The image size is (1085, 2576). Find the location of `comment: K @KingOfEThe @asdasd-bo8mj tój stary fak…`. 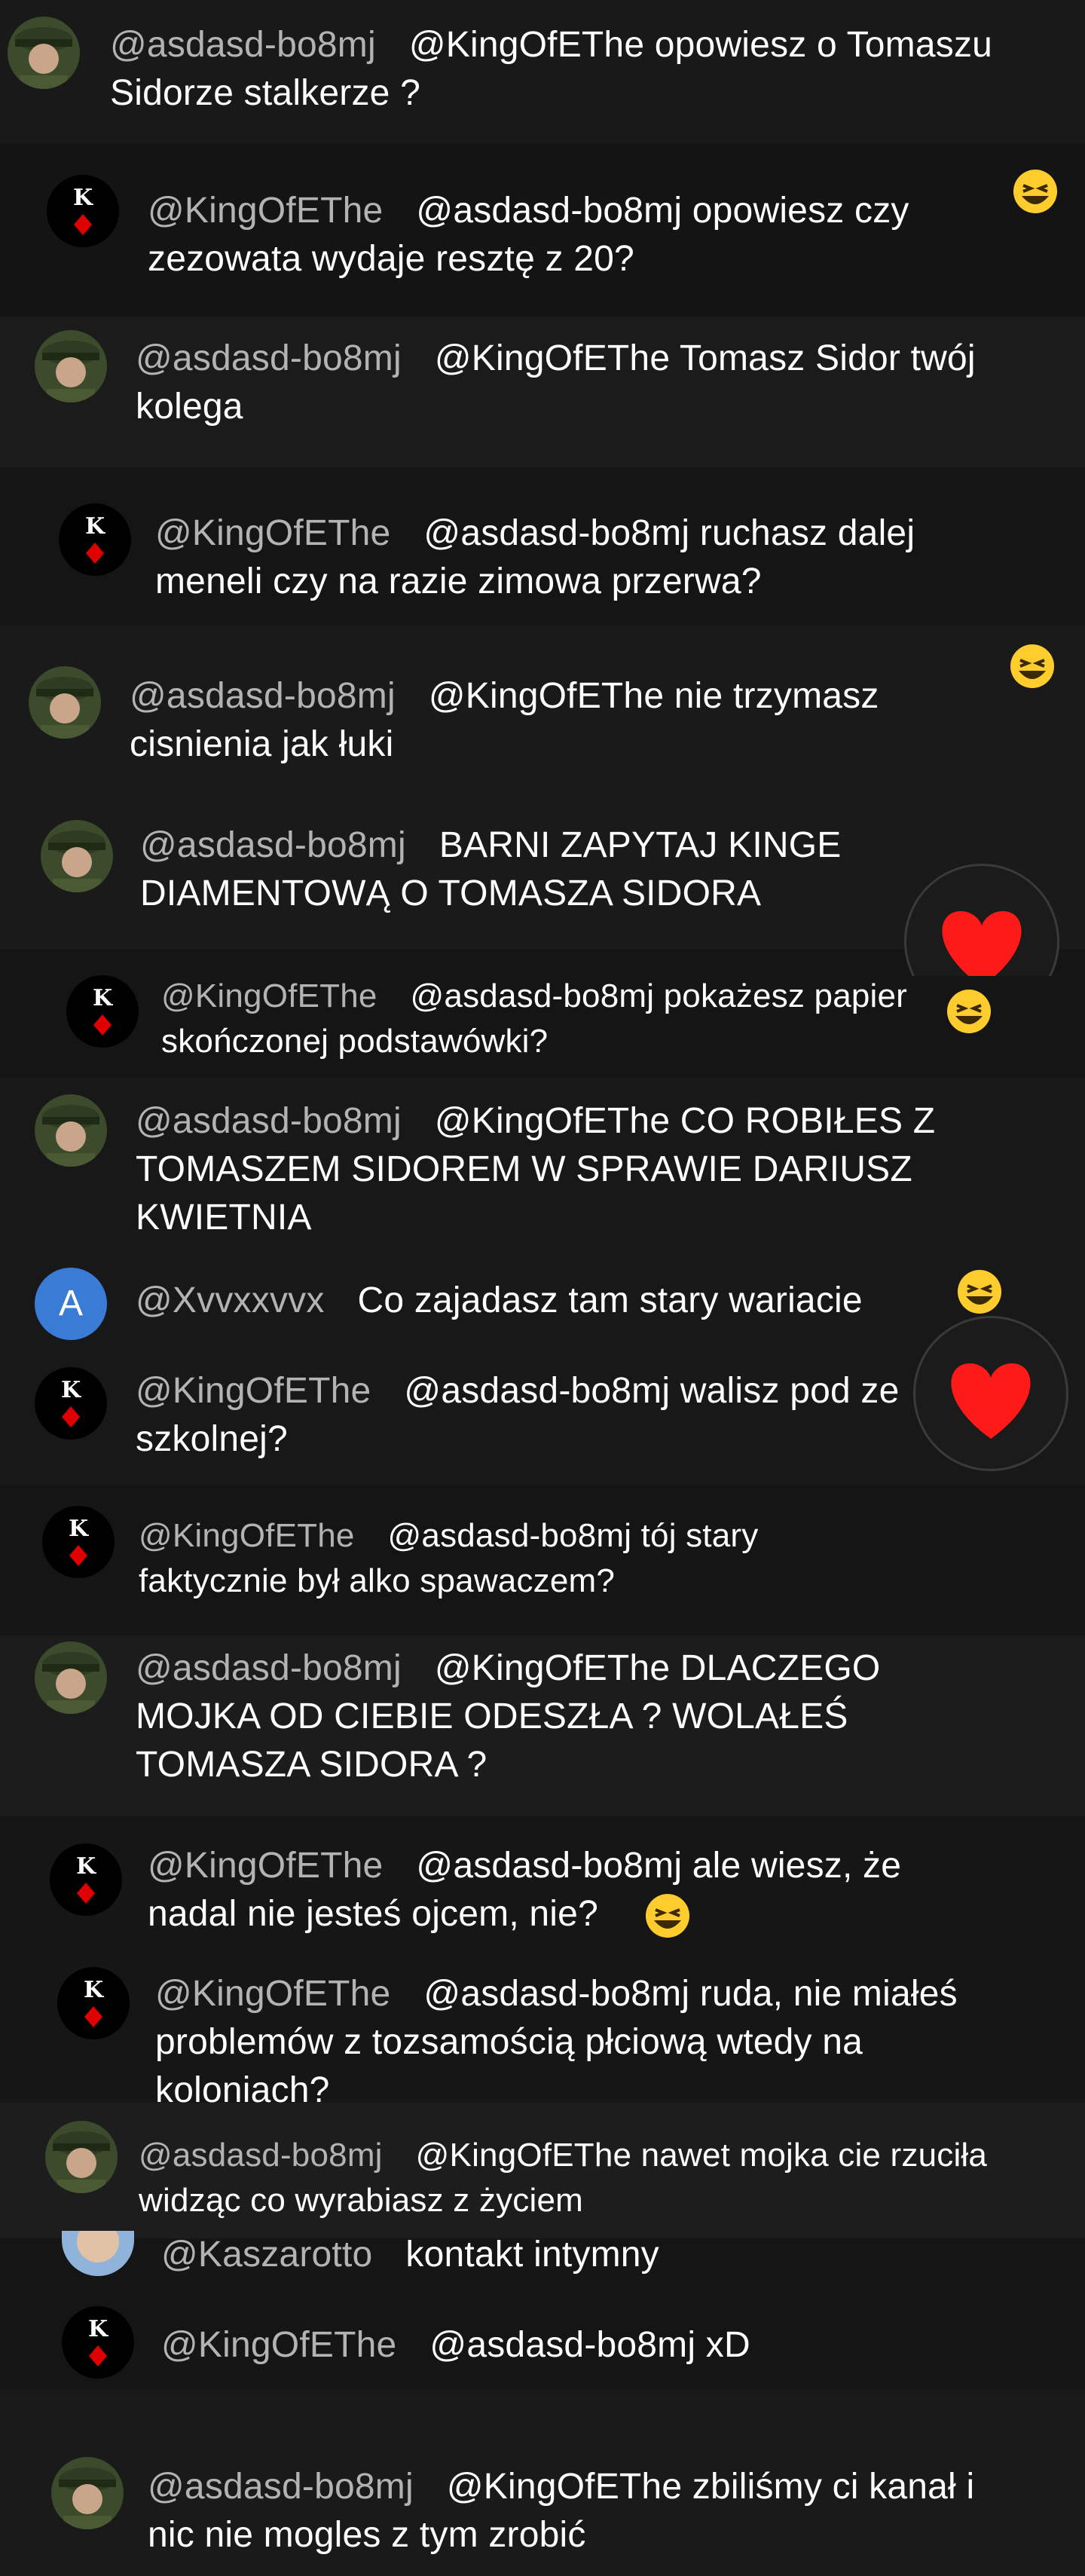

comment: K @KingOfEThe @asdasd-bo8mj tój stary fak… is located at coordinates (542, 1560).